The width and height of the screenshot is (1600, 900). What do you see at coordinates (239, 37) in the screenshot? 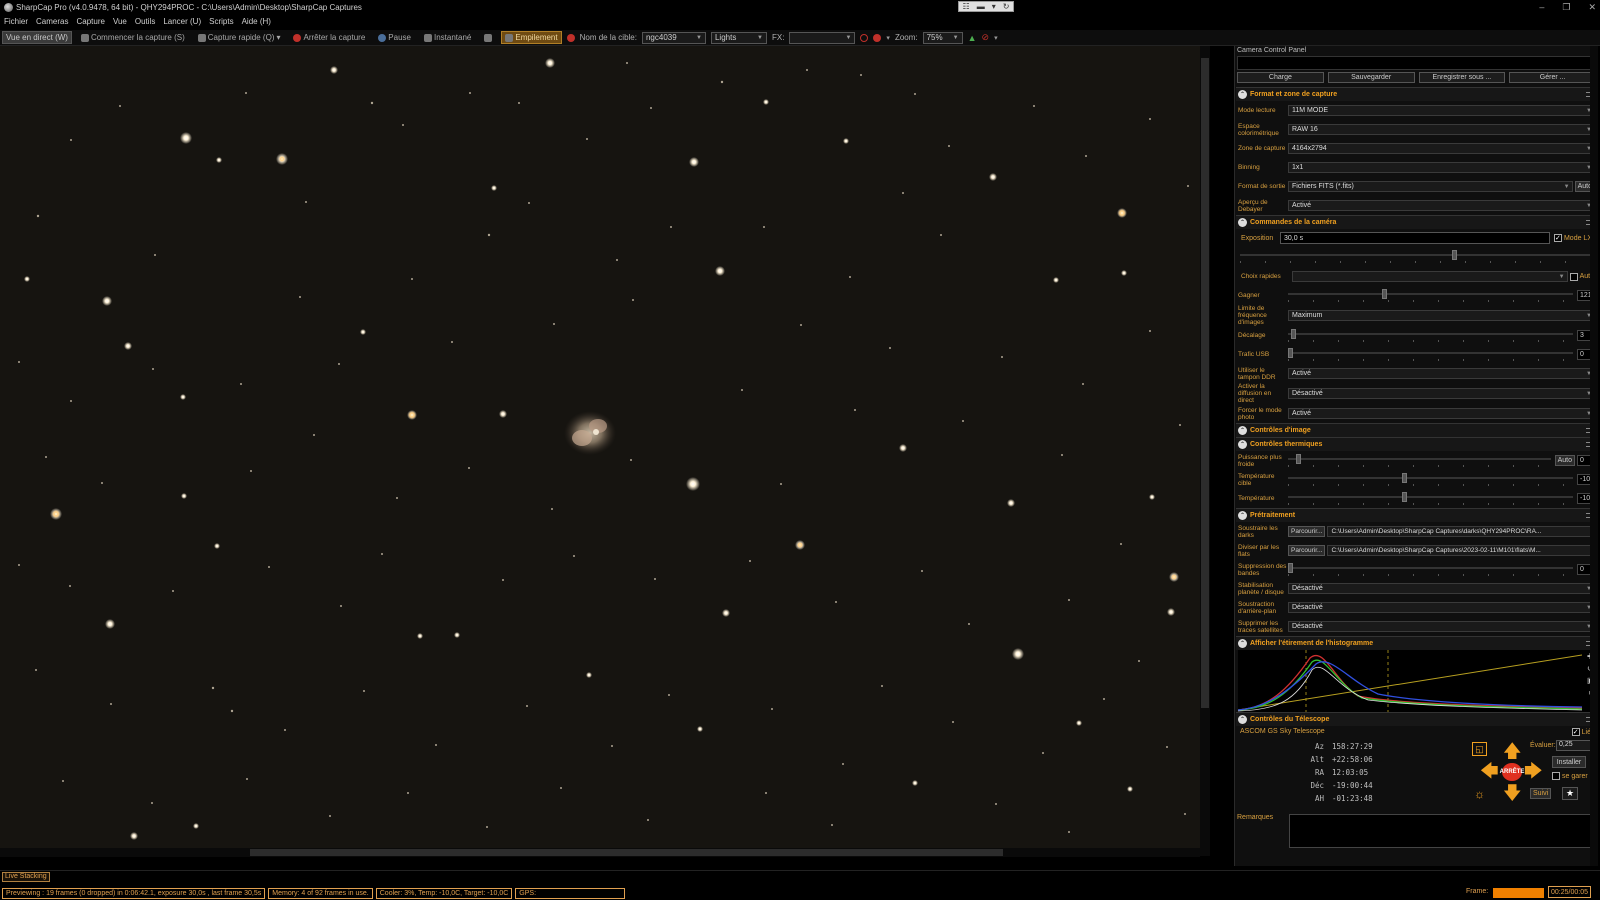
I see `quick-capture-button: Capture rapide (Q) ▾` at bounding box center [239, 37].